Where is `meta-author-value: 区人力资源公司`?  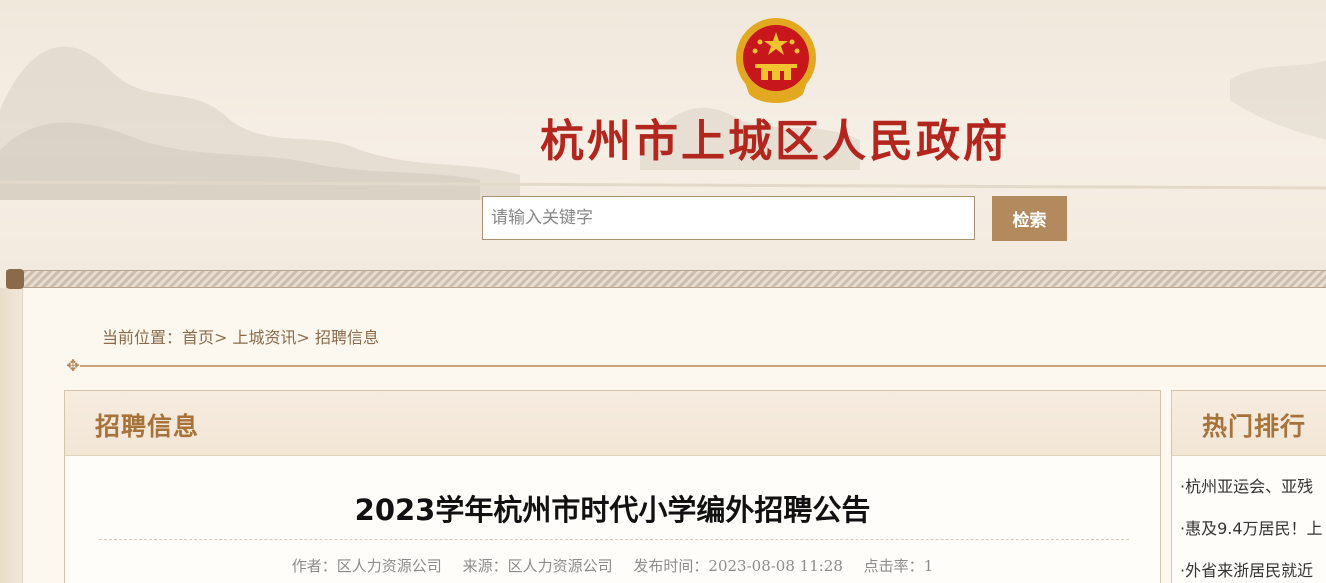
meta-author-value: 区人力资源公司 is located at coordinates (389, 566).